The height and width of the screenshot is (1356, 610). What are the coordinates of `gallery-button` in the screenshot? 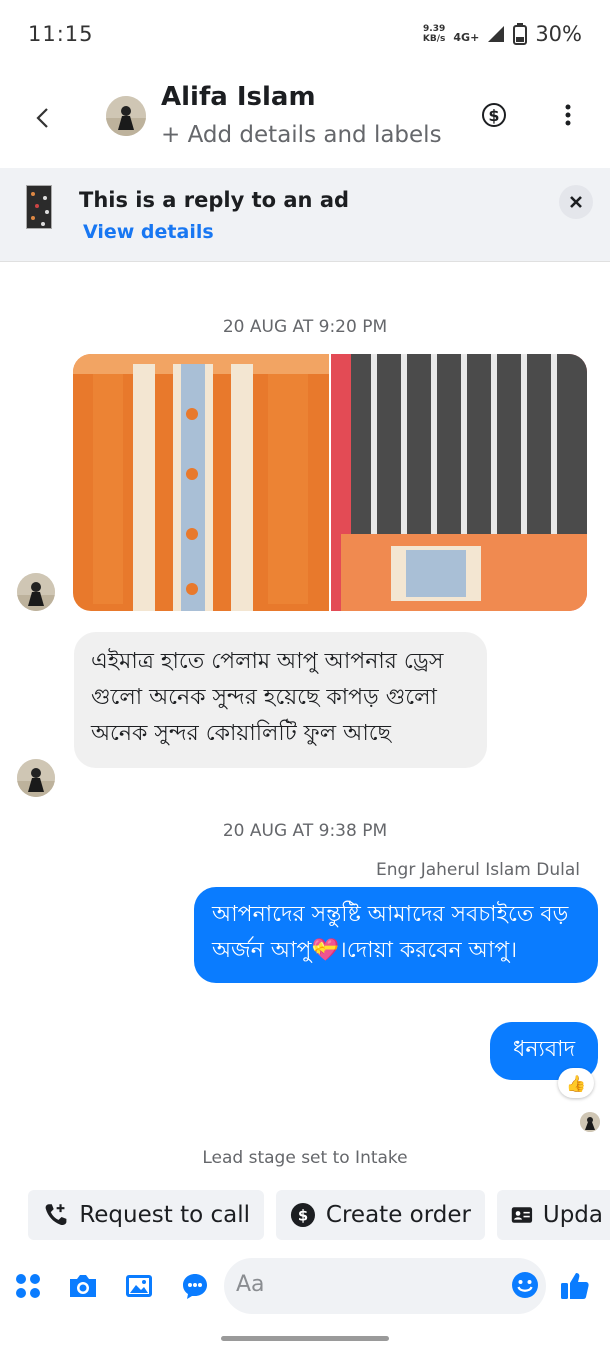 It's located at (139, 1286).